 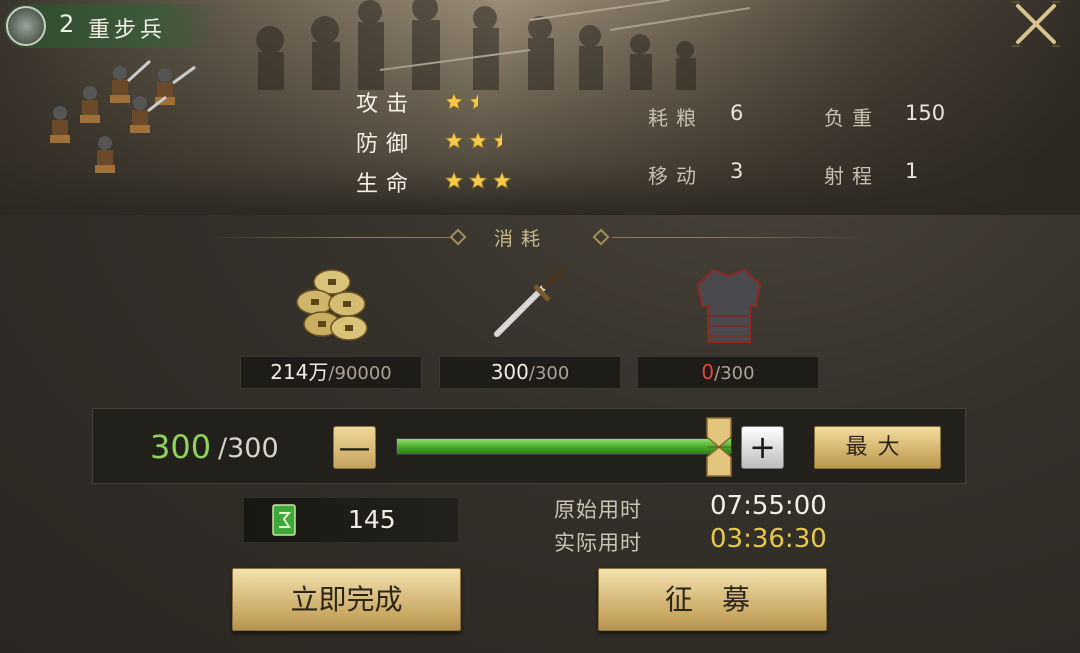 I want to click on actual-time-label: 实际用时, so click(x=598, y=543).